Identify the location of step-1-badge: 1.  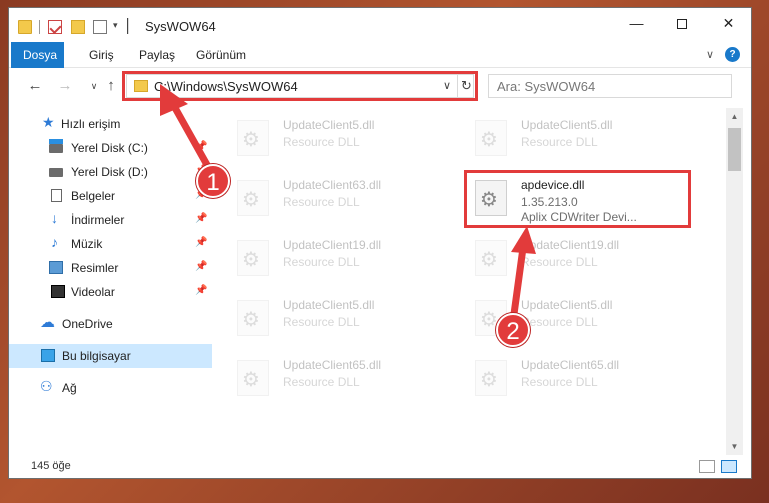
(213, 181).